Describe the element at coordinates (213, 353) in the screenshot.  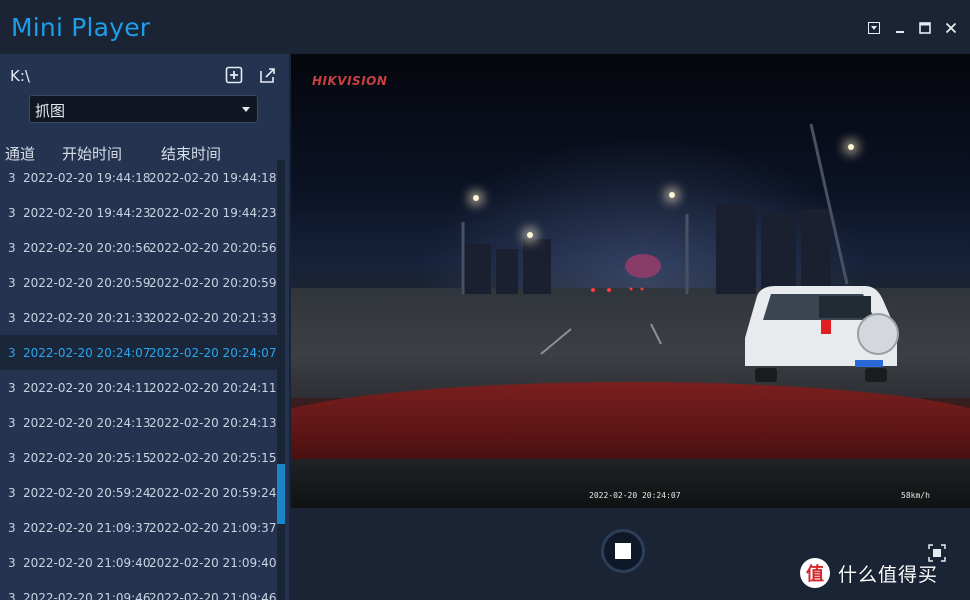
I see `row-end-time: 2022-02-20 20:24:07` at that location.